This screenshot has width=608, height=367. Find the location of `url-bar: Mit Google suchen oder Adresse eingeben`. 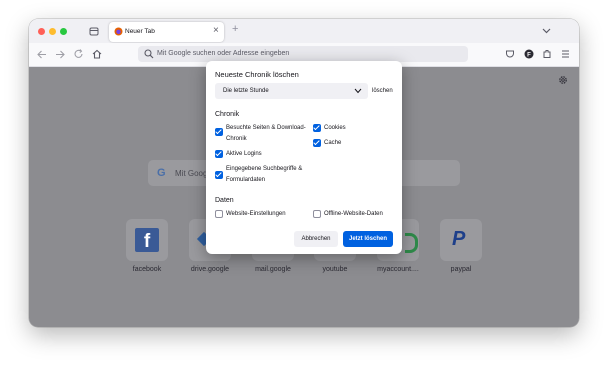

url-bar: Mit Google suchen oder Adresse eingeben is located at coordinates (303, 54).